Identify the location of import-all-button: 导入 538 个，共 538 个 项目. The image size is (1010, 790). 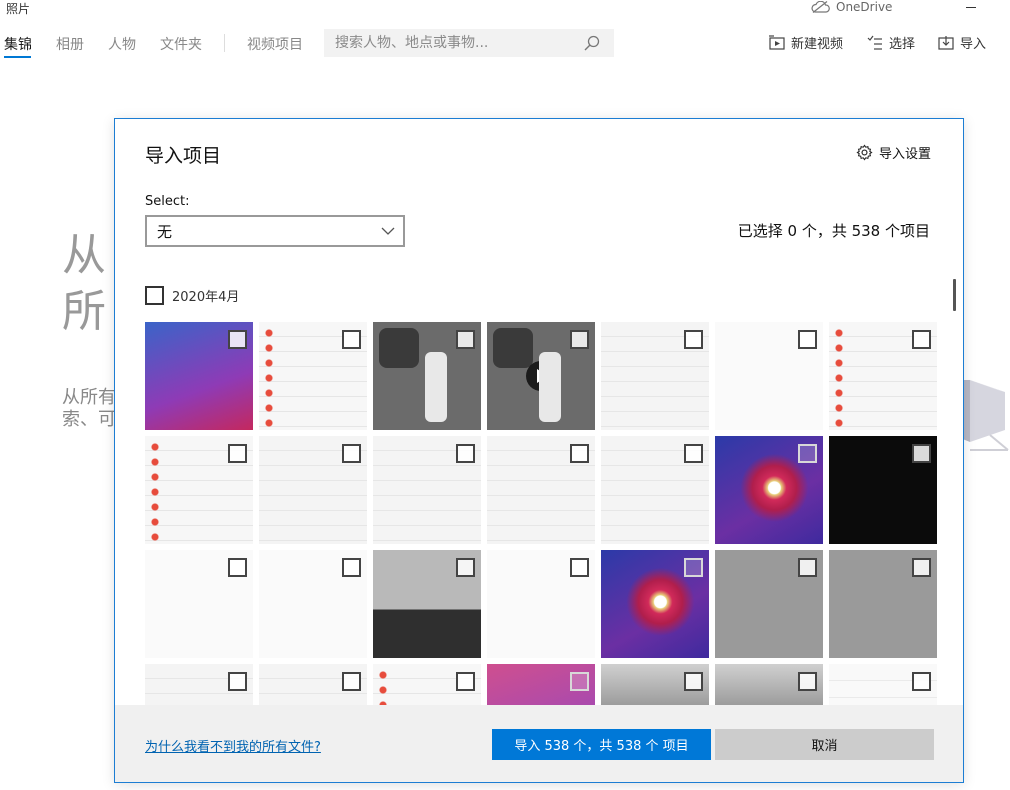
(601, 744).